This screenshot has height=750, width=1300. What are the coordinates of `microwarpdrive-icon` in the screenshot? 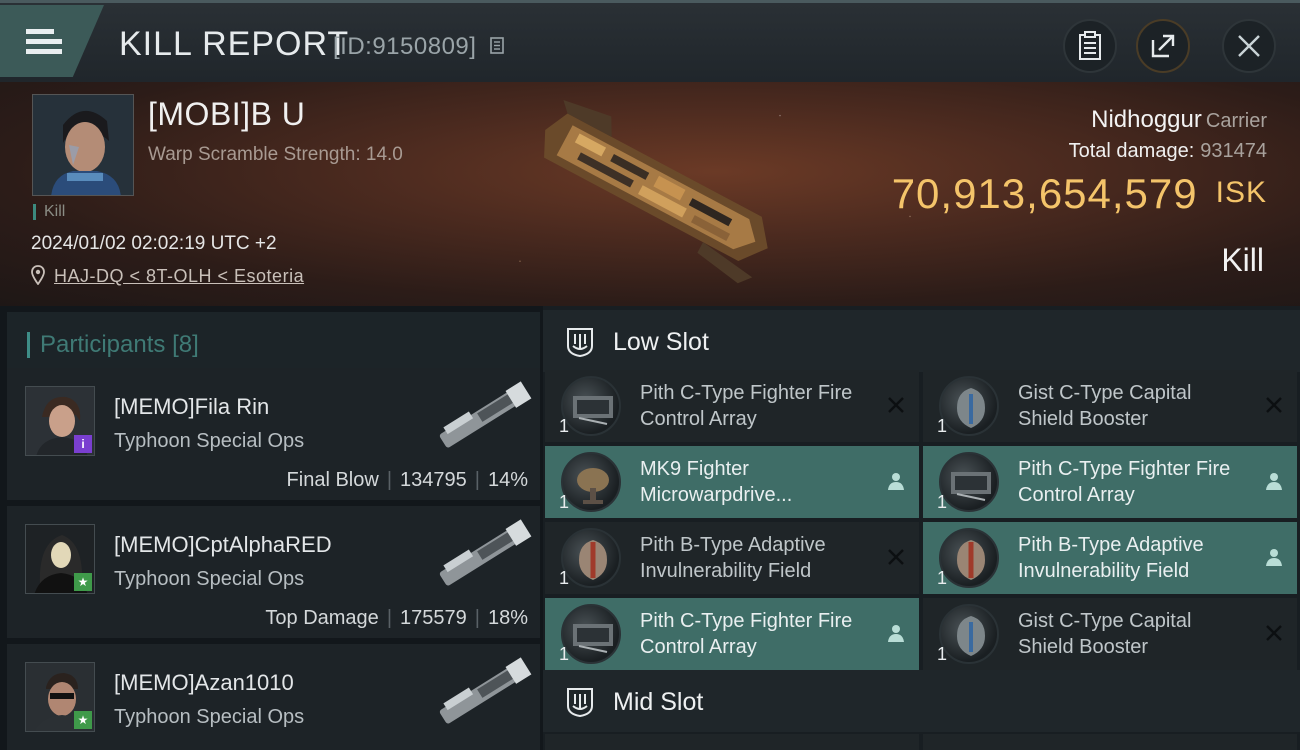 It's located at (591, 482).